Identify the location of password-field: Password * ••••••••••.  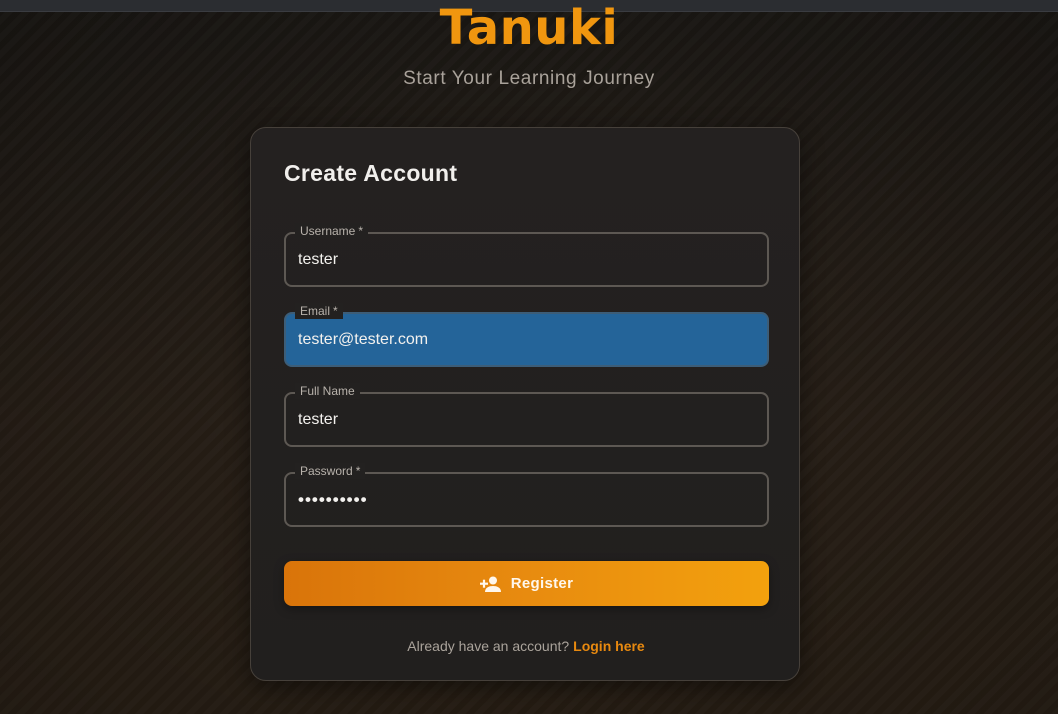
(526, 495).